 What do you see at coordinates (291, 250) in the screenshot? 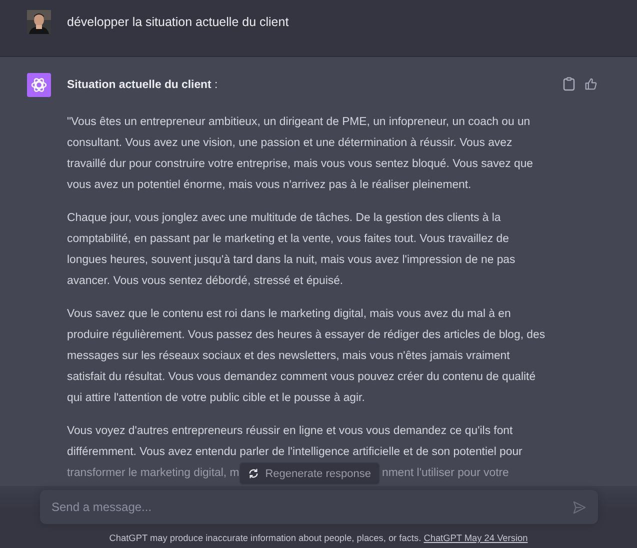
I see `response-paragraph: Chaque jour, vous jonglez avec une multitude de tâches. De la gestion des clients à la comptabilité, en passant par le marketing et la vente, vous faites tout. Vous travaillez de longues heures, souvent jusqu'à tard dans la nuit, mais vous avez l'impression de ne pas avancer. Vous vous sentez débordé, stressé et épuisé.` at bounding box center [291, 250].